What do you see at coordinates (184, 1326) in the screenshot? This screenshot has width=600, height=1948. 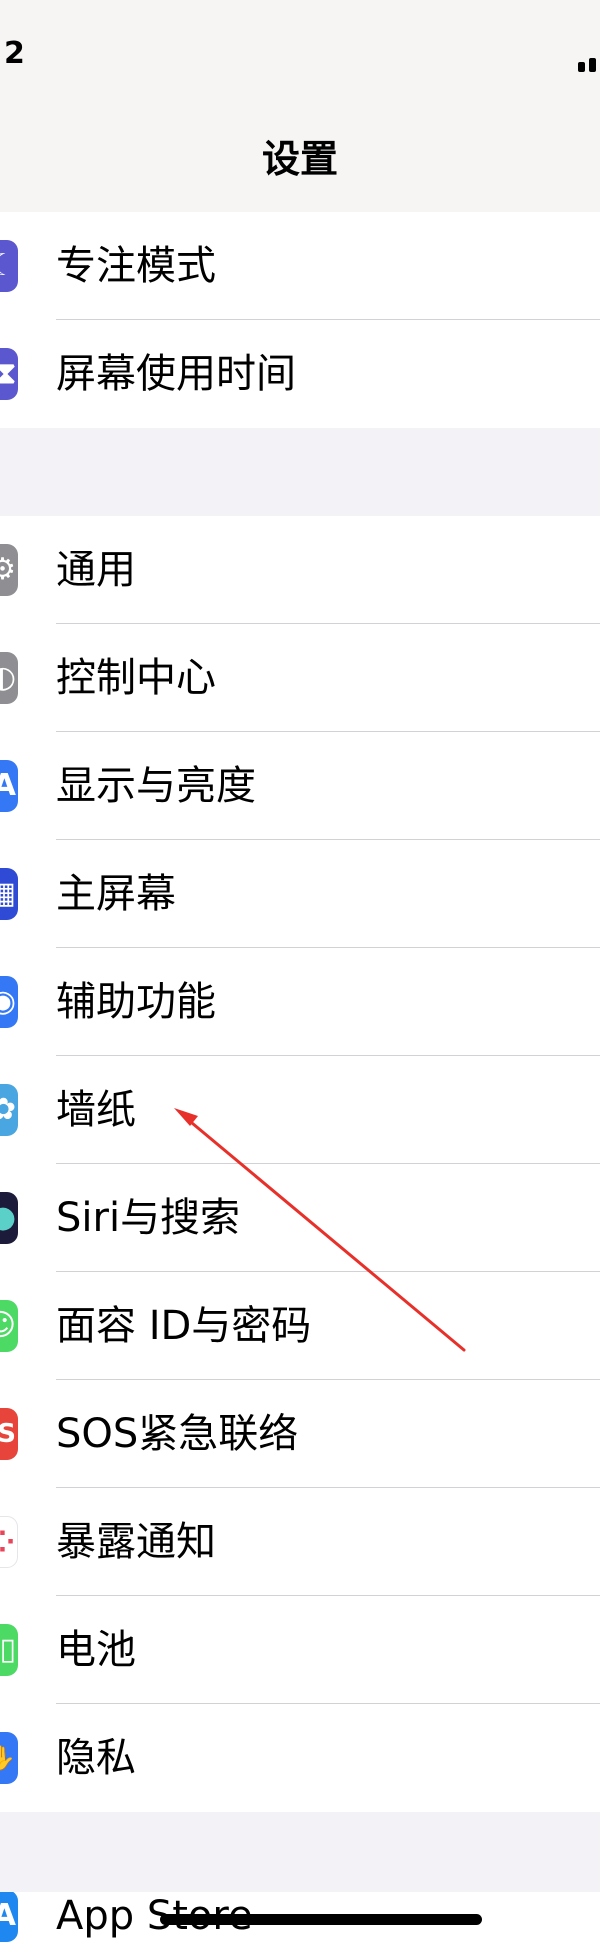 I see `settings-row-label: 面容 ID与密码` at bounding box center [184, 1326].